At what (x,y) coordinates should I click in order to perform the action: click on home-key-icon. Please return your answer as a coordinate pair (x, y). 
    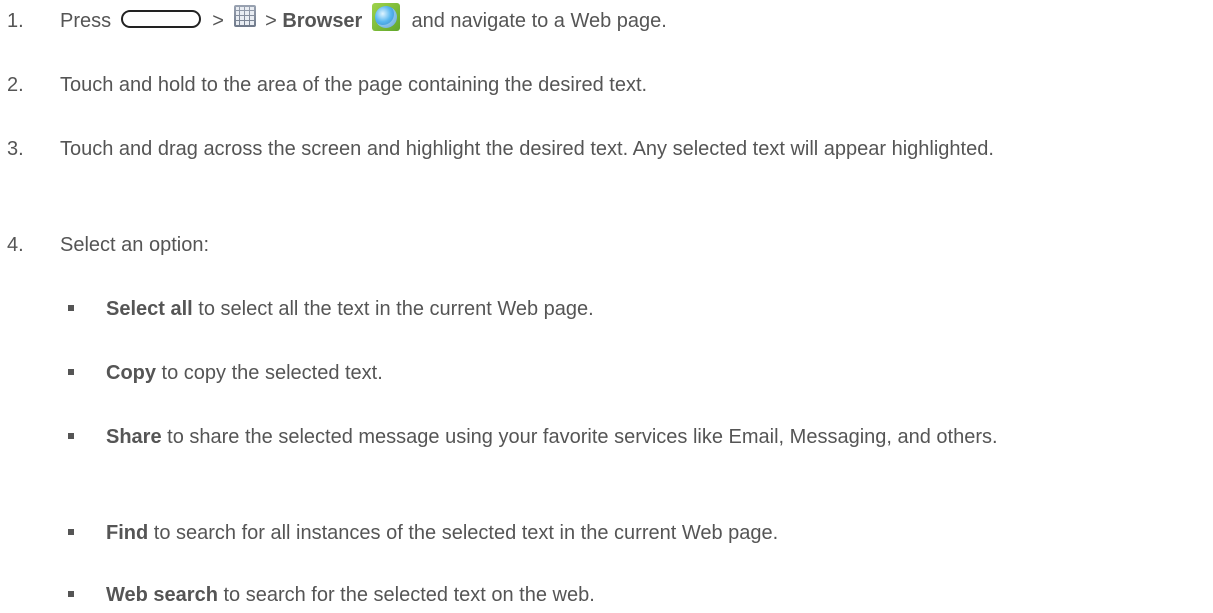
    Looking at the image, I should click on (160, 18).